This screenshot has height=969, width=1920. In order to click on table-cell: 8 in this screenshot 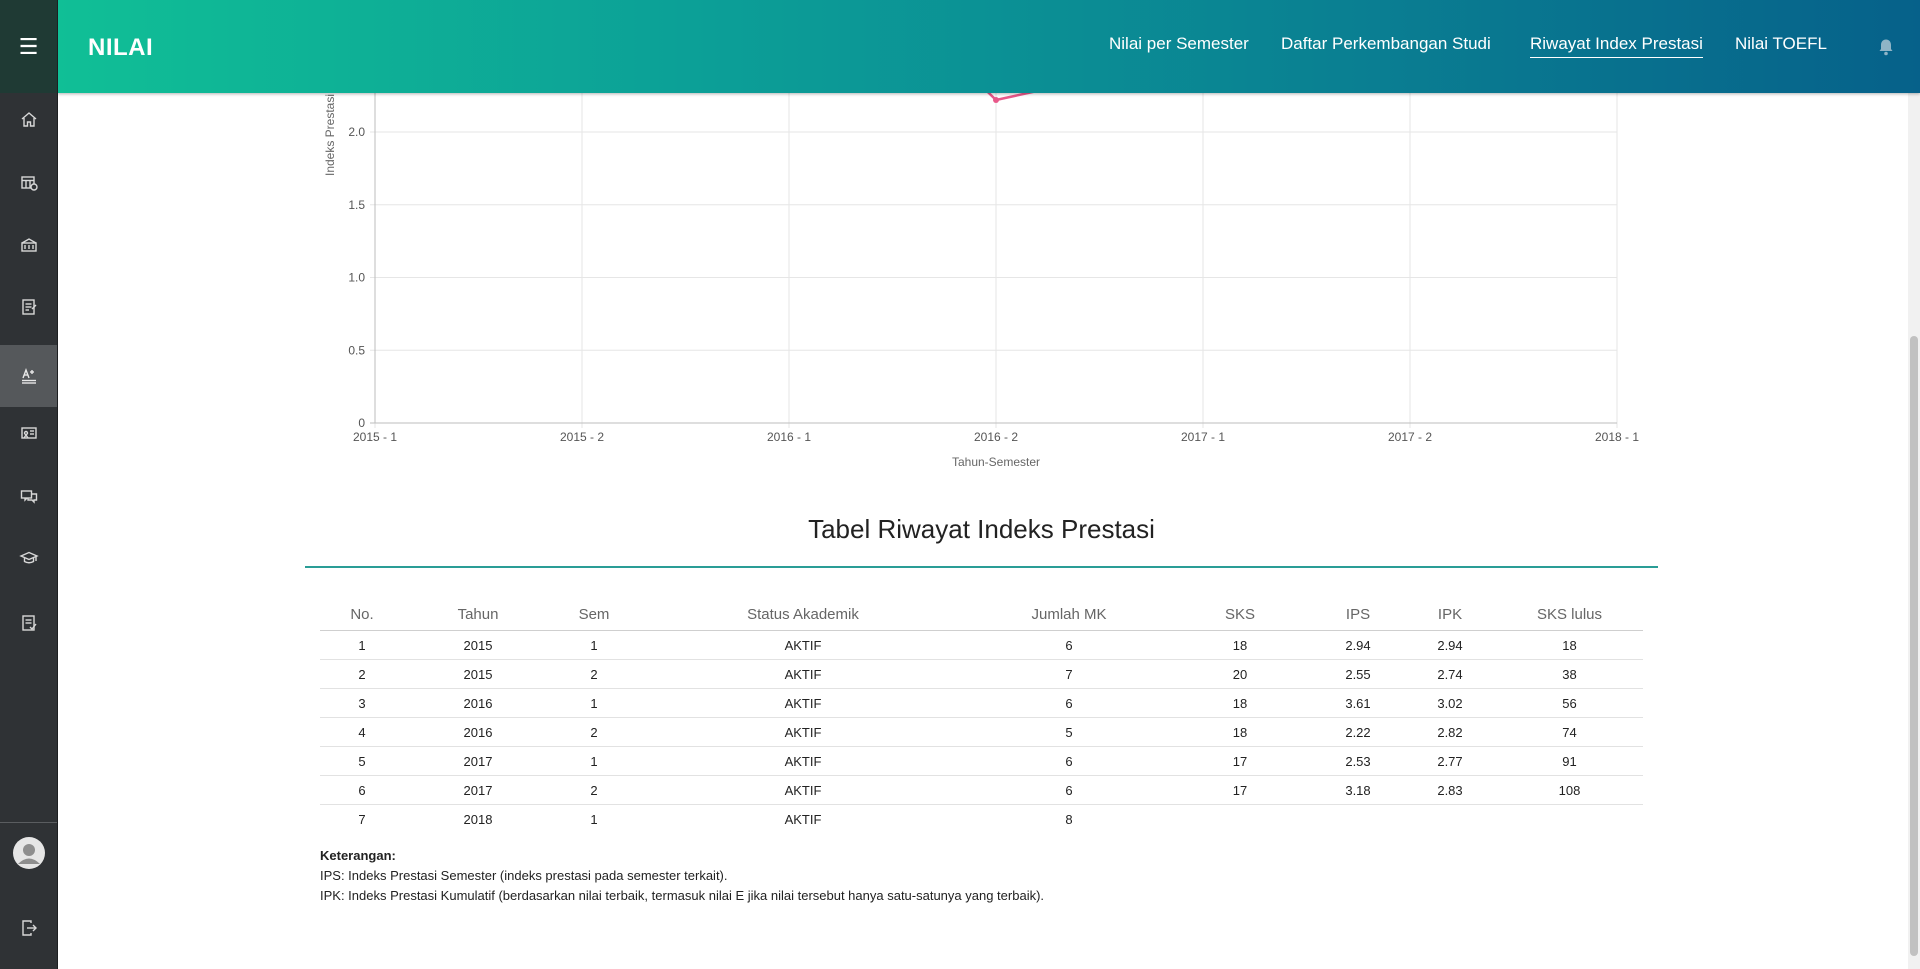, I will do `click(1069, 819)`.